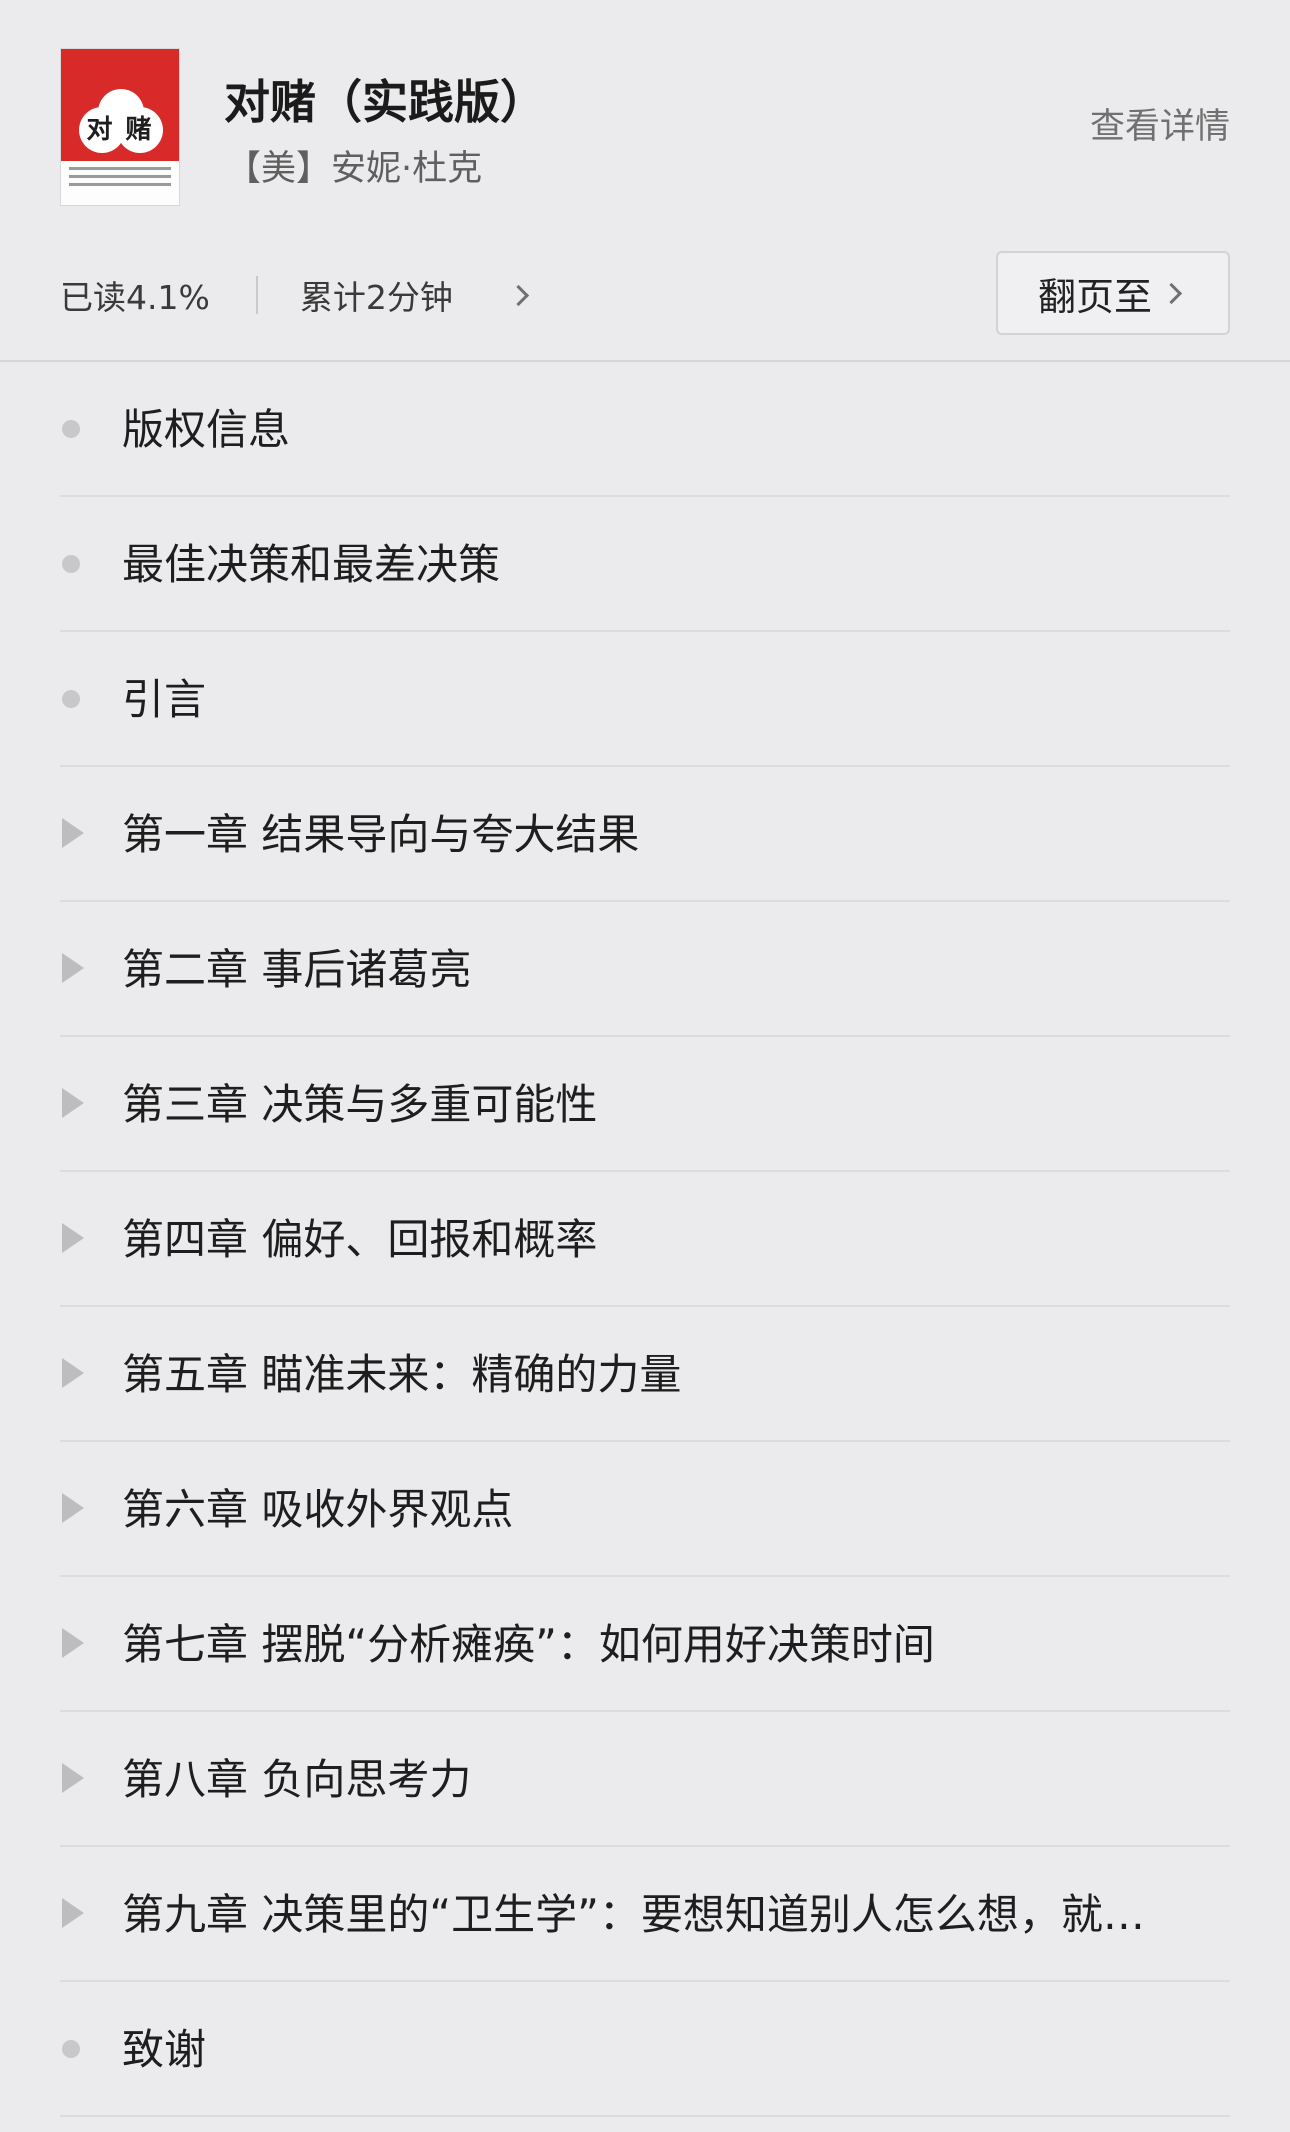 The width and height of the screenshot is (1290, 2132). Describe the element at coordinates (645, 699) in the screenshot. I see `toc-item: 引言` at that location.